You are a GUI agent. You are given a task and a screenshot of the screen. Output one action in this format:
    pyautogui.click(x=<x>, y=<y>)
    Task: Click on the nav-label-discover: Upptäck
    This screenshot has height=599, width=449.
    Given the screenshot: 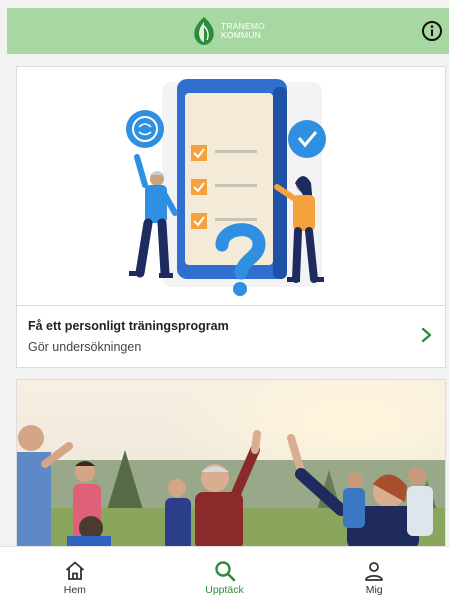 What is the action you would take?
    pyautogui.click(x=224, y=590)
    